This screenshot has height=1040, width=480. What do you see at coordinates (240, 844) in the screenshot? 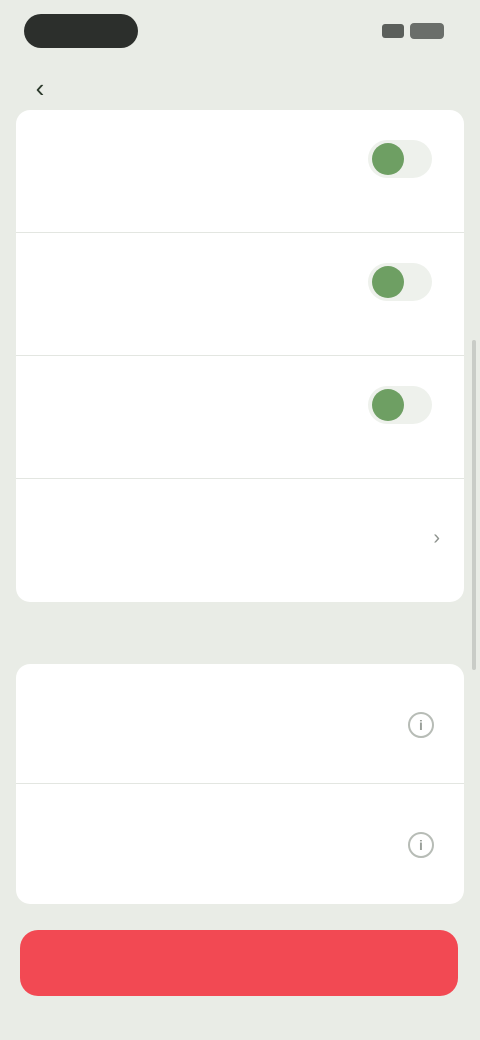
I see `settings-row-6: i` at bounding box center [240, 844].